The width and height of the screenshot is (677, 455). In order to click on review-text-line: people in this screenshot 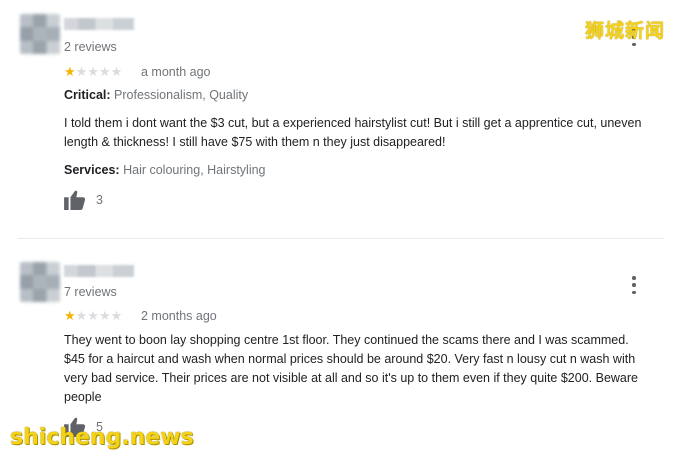, I will do `click(83, 397)`.